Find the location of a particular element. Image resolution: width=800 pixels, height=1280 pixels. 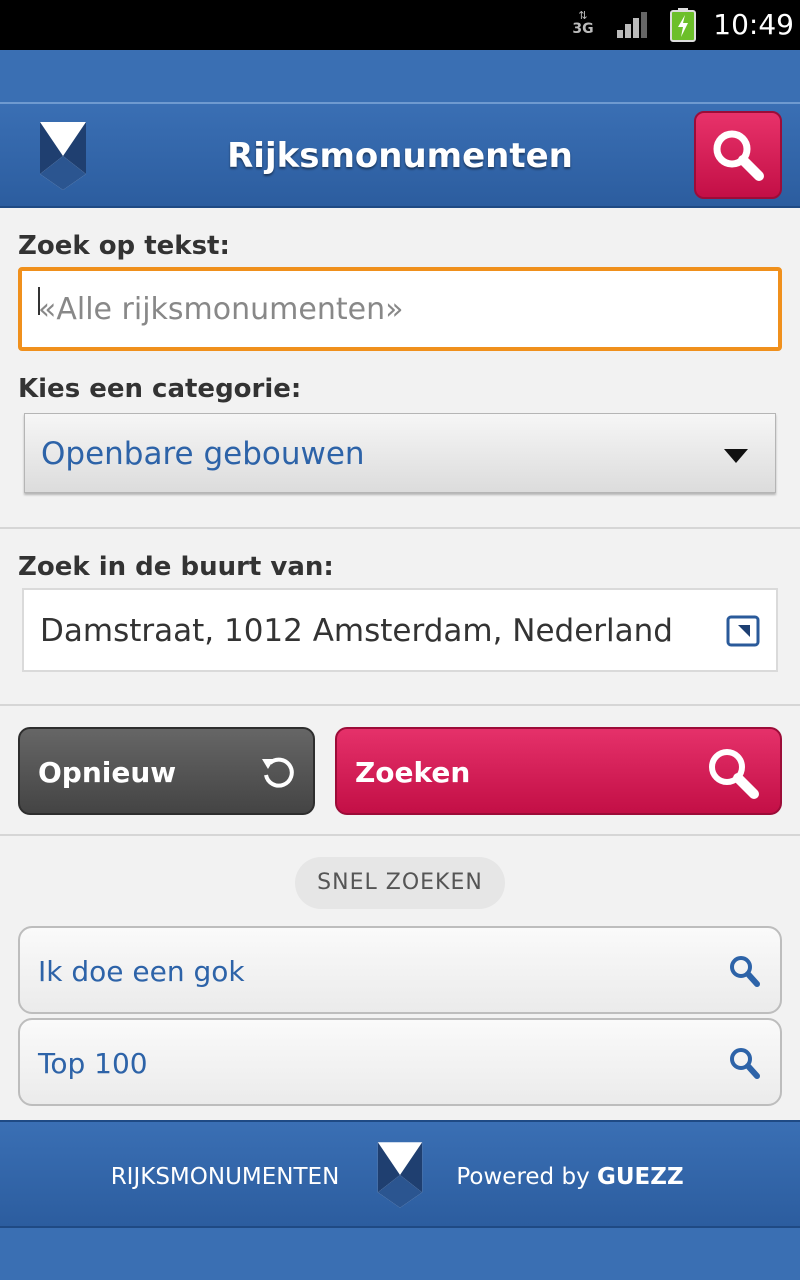

quick-search-item-label: Ik doe een gok is located at coordinates (141, 971).